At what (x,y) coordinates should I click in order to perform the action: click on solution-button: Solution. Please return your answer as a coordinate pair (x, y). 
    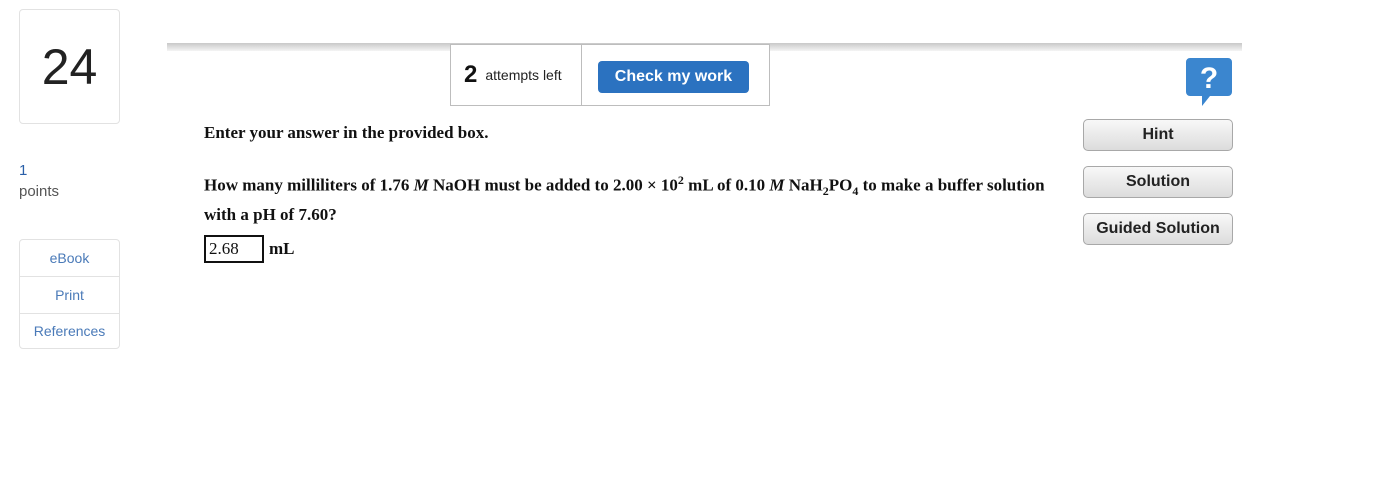
    Looking at the image, I should click on (1158, 182).